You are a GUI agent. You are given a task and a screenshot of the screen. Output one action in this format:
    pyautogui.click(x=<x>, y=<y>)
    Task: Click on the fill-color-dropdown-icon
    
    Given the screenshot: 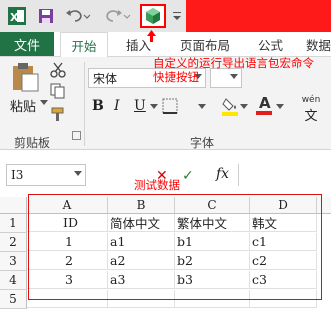 What is the action you would take?
    pyautogui.click(x=244, y=106)
    